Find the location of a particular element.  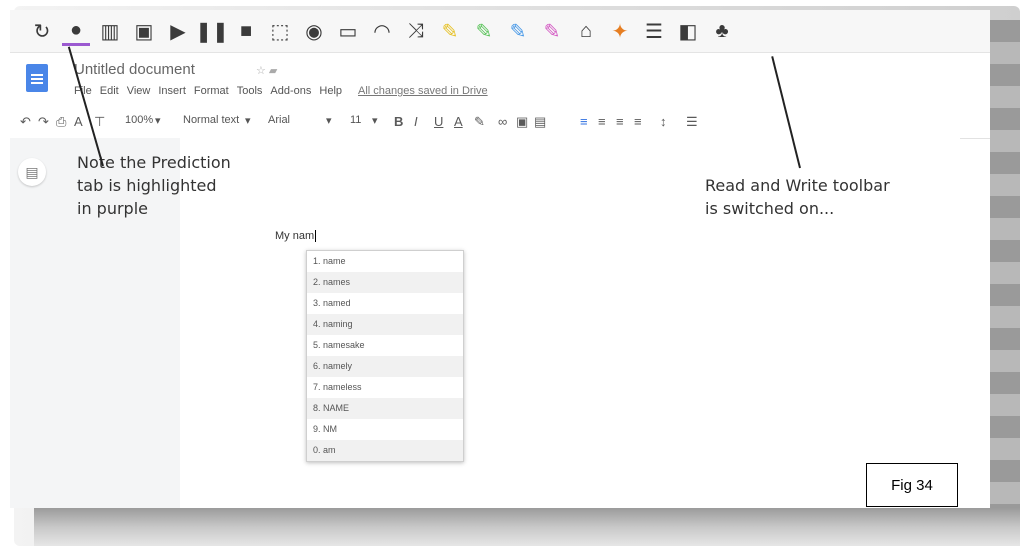

prediction-item: 6. namely is located at coordinates (385, 366).